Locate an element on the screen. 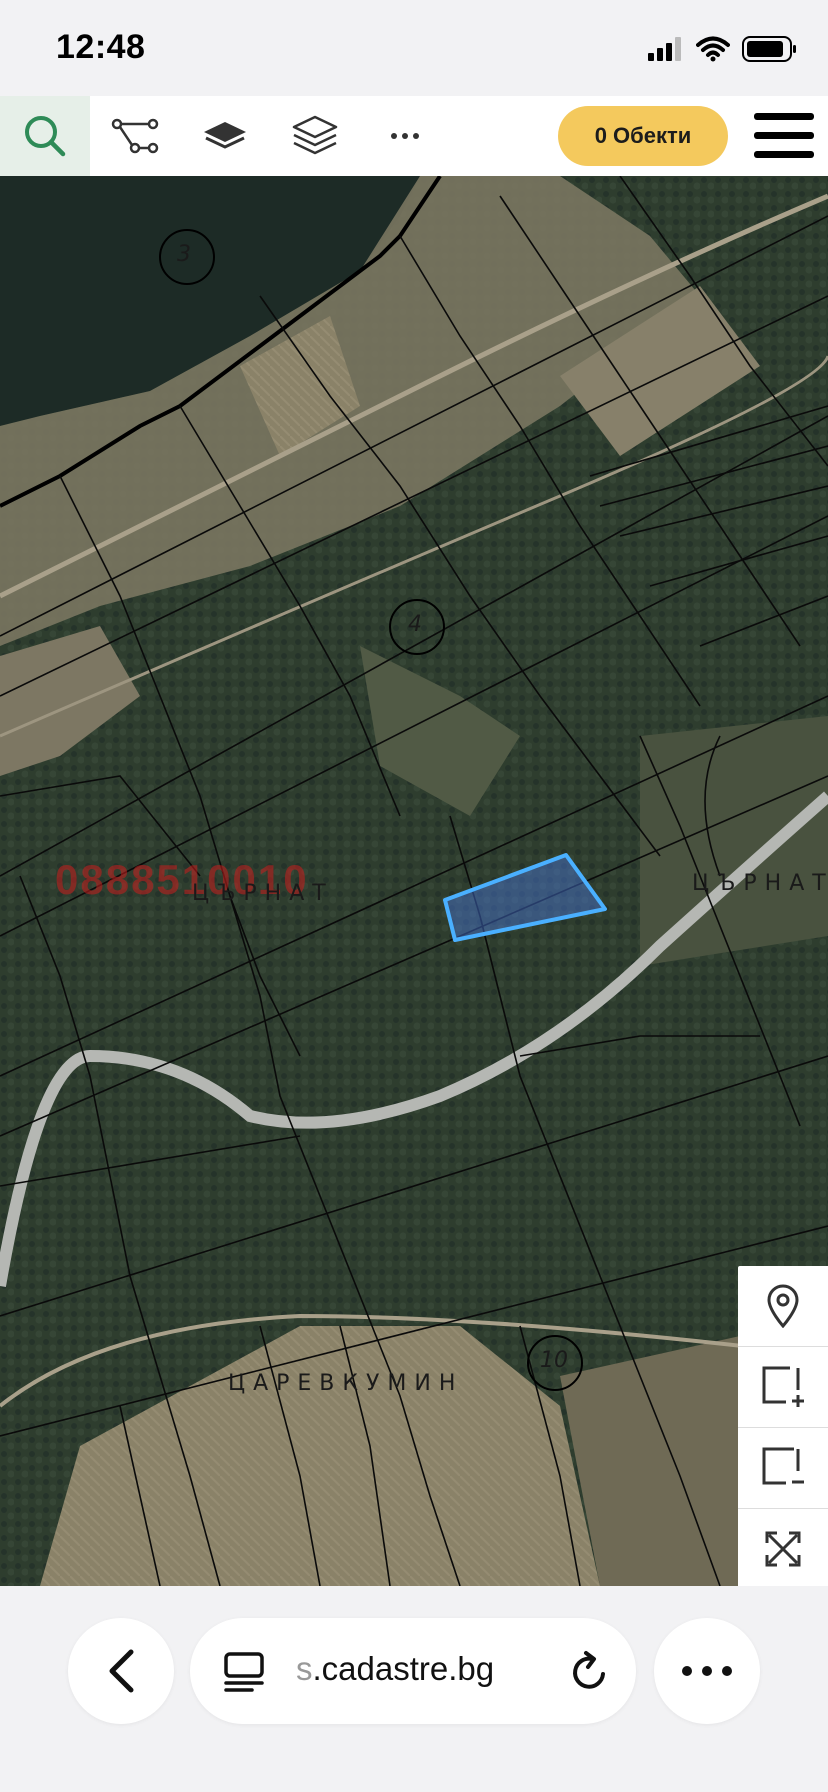  locate-button is located at coordinates (783, 1306).